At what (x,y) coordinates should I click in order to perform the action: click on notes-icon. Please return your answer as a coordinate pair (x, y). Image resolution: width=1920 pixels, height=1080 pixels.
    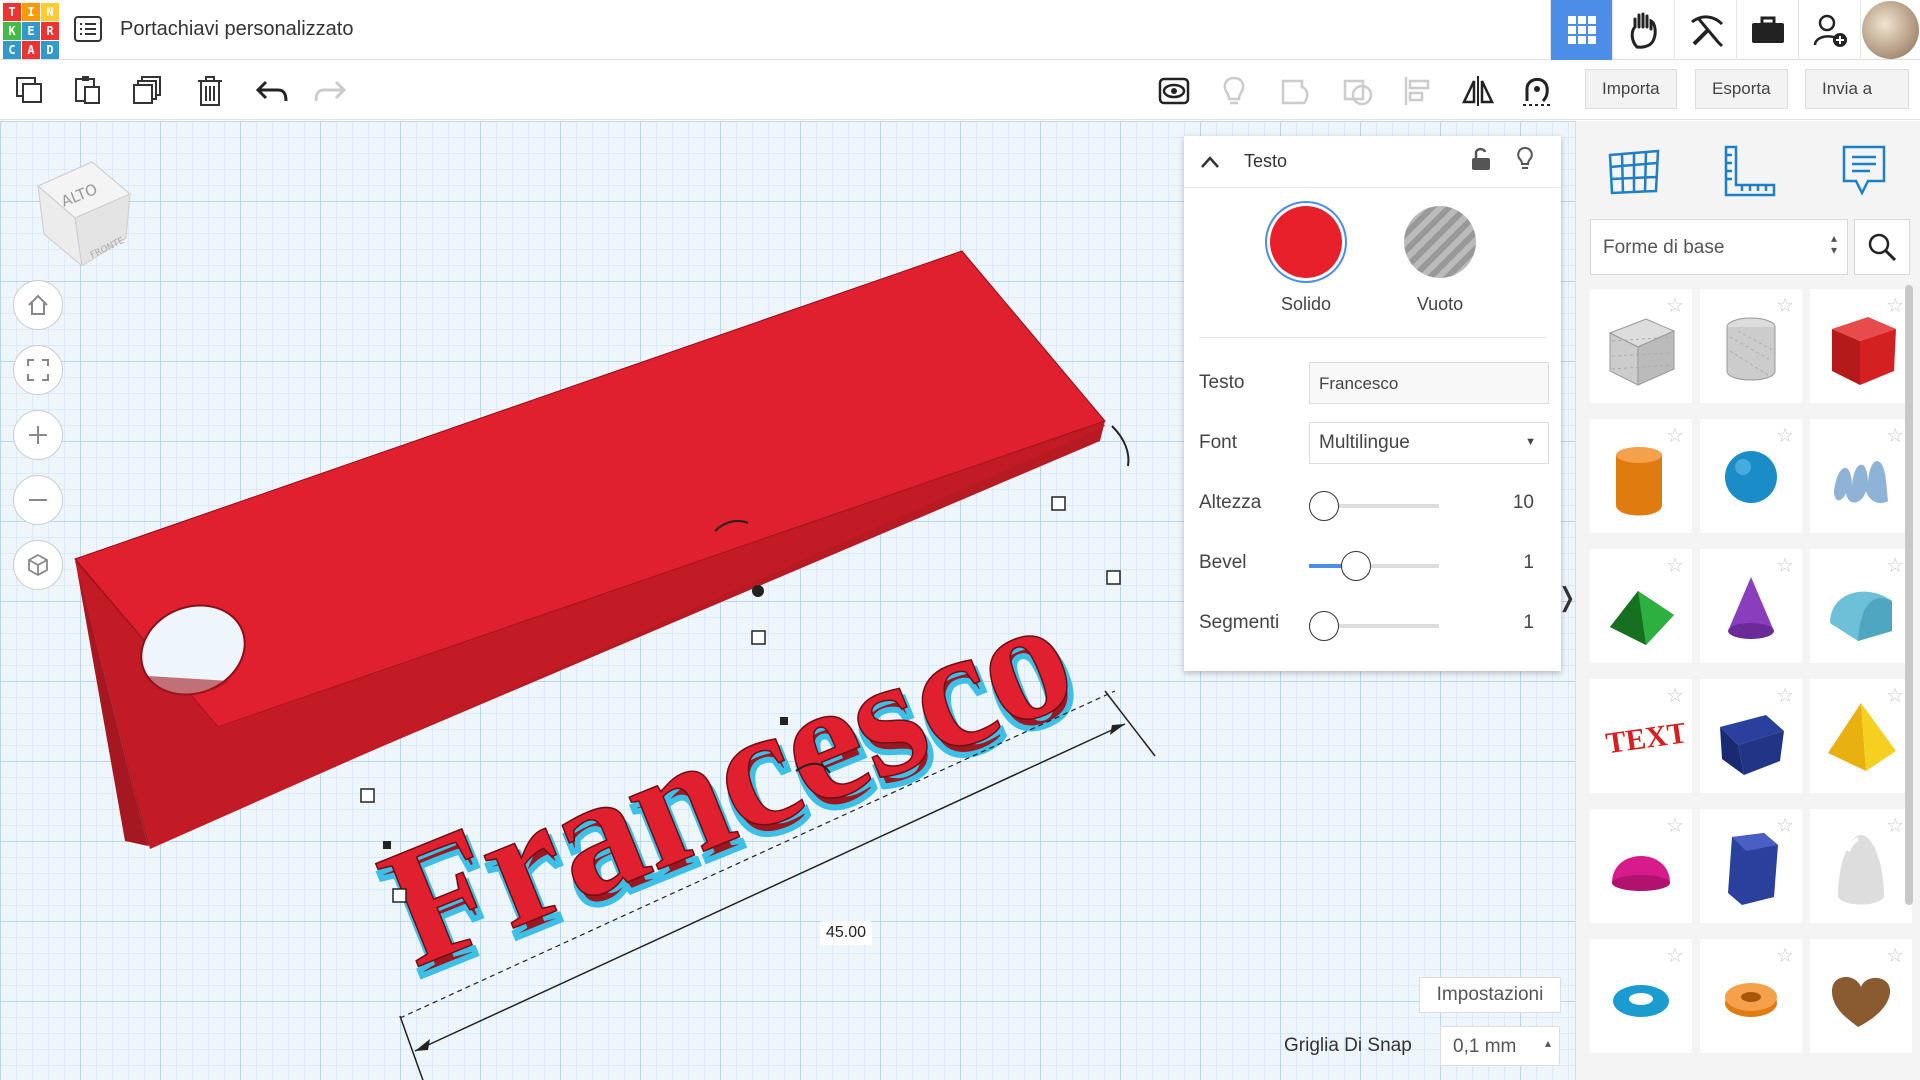
    Looking at the image, I should click on (1864, 171).